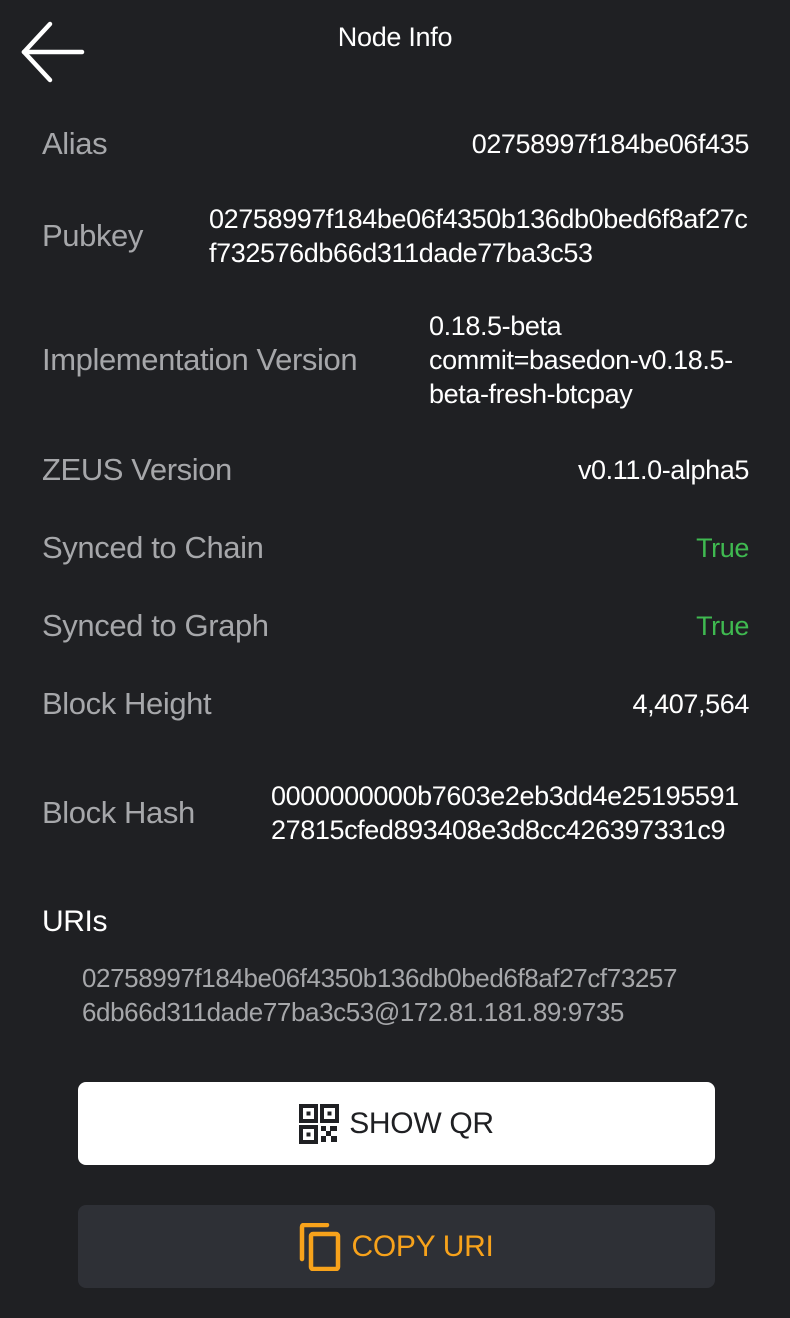 The height and width of the screenshot is (1318, 790). Describe the element at coordinates (395, 704) in the screenshot. I see `block-height-row: Block Height 4,407,564` at that location.